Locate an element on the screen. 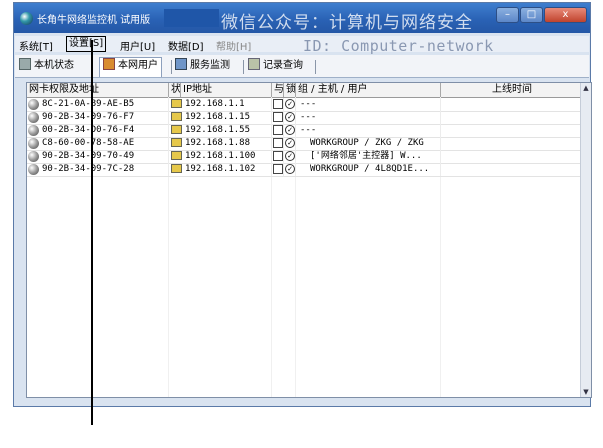  column-header-group: 组 / 主机 / 用户 is located at coordinates (368, 90).